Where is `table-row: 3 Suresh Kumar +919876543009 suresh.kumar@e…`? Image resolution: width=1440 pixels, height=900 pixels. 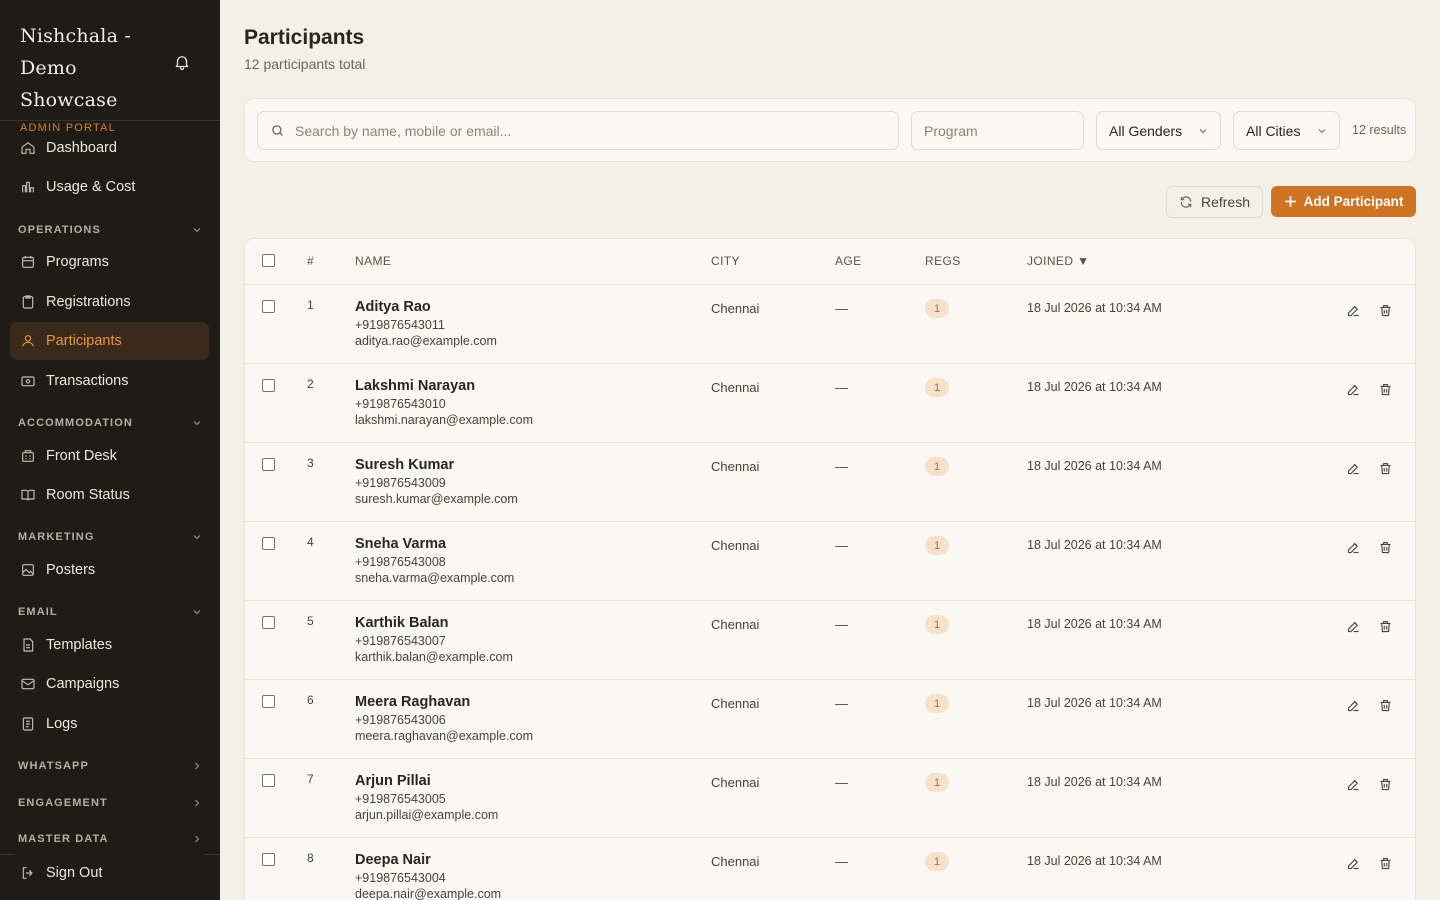
table-row: 3 Suresh Kumar +919876543009 suresh.kumar@e… is located at coordinates (830, 482).